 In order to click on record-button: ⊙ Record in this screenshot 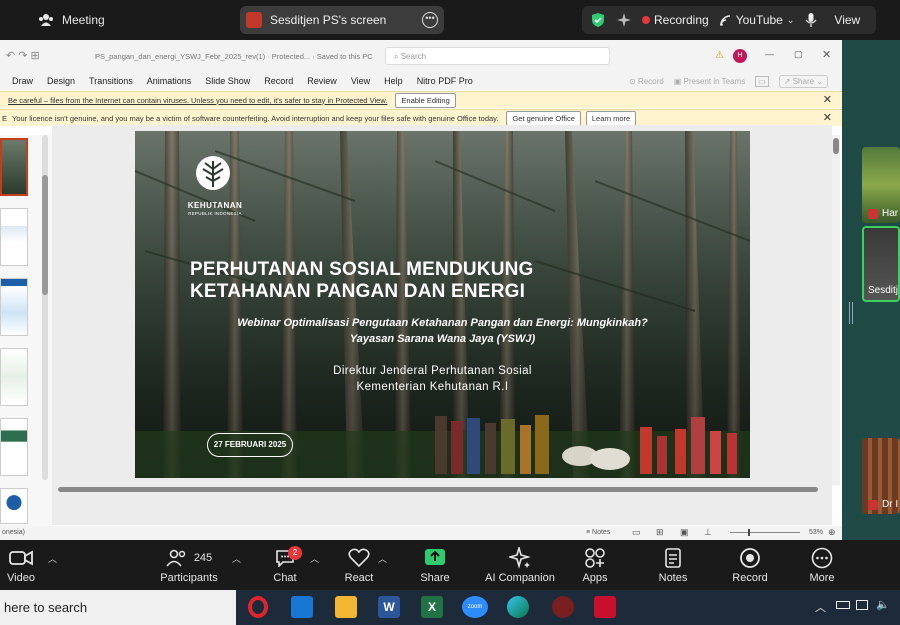, I will do `click(646, 81)`.